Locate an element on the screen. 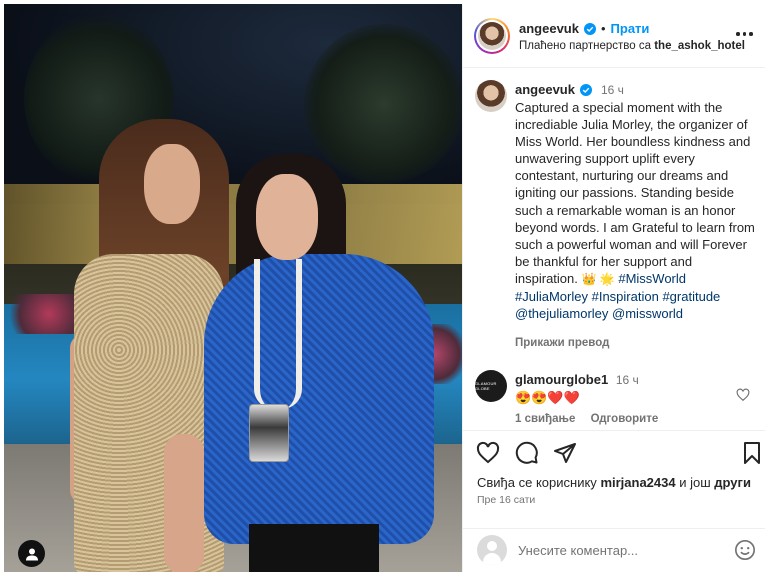 The width and height of the screenshot is (765, 572). photo-woman-left-face is located at coordinates (172, 184).